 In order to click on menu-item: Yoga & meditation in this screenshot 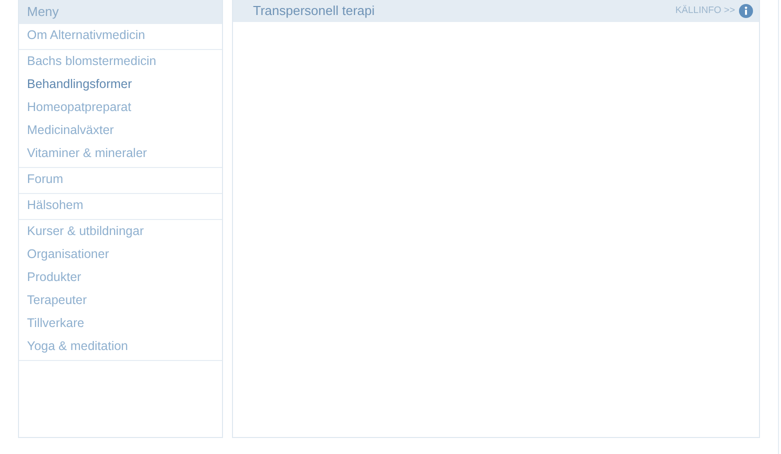, I will do `click(120, 347)`.